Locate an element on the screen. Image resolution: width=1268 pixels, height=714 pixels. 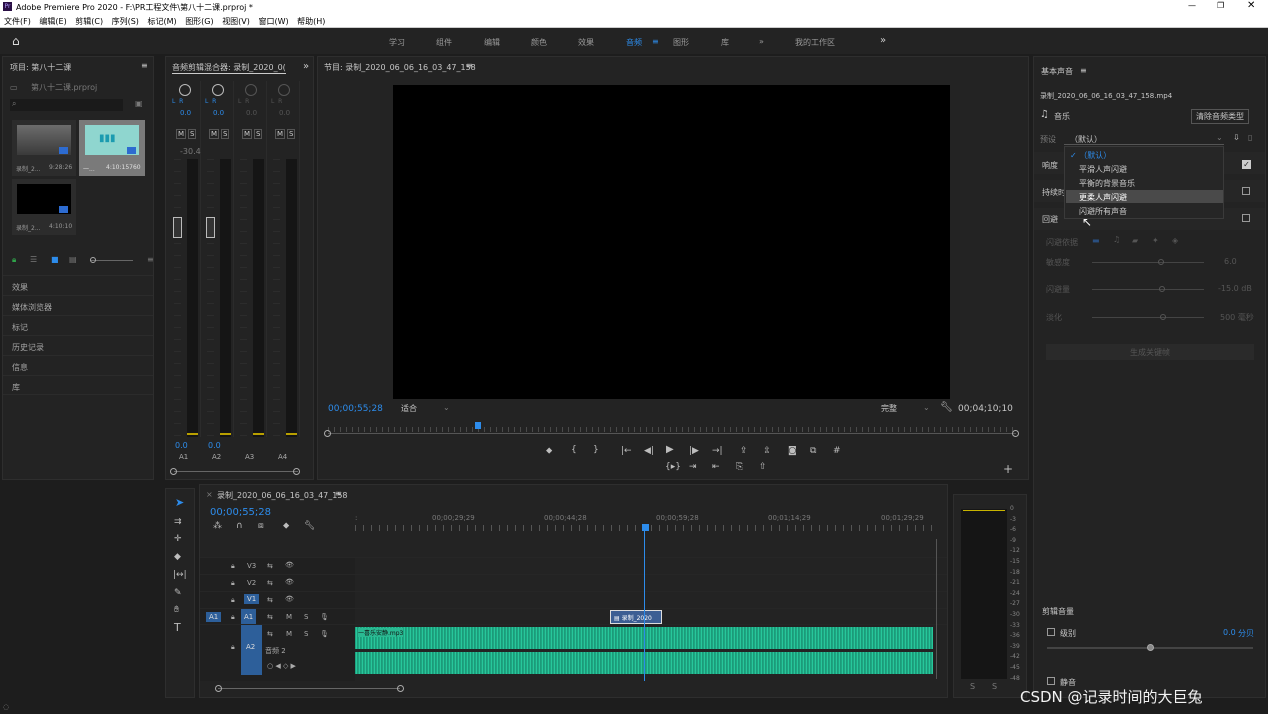
workspace-assembly: 组件 is located at coordinates (444, 42).